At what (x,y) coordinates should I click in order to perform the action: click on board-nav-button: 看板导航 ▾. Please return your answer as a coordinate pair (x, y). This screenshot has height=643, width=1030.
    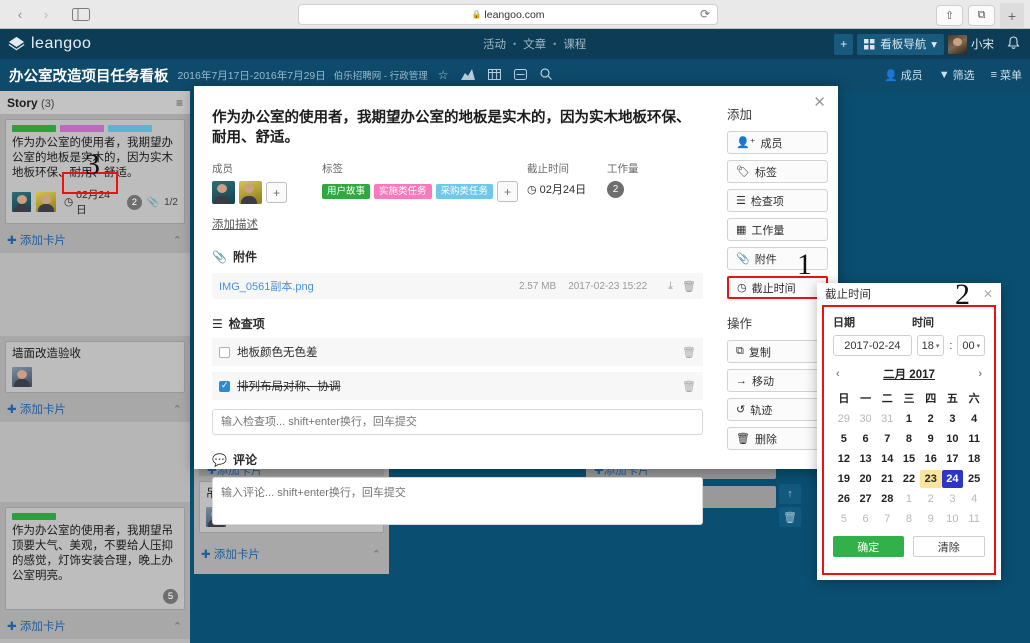
    Looking at the image, I should click on (900, 44).